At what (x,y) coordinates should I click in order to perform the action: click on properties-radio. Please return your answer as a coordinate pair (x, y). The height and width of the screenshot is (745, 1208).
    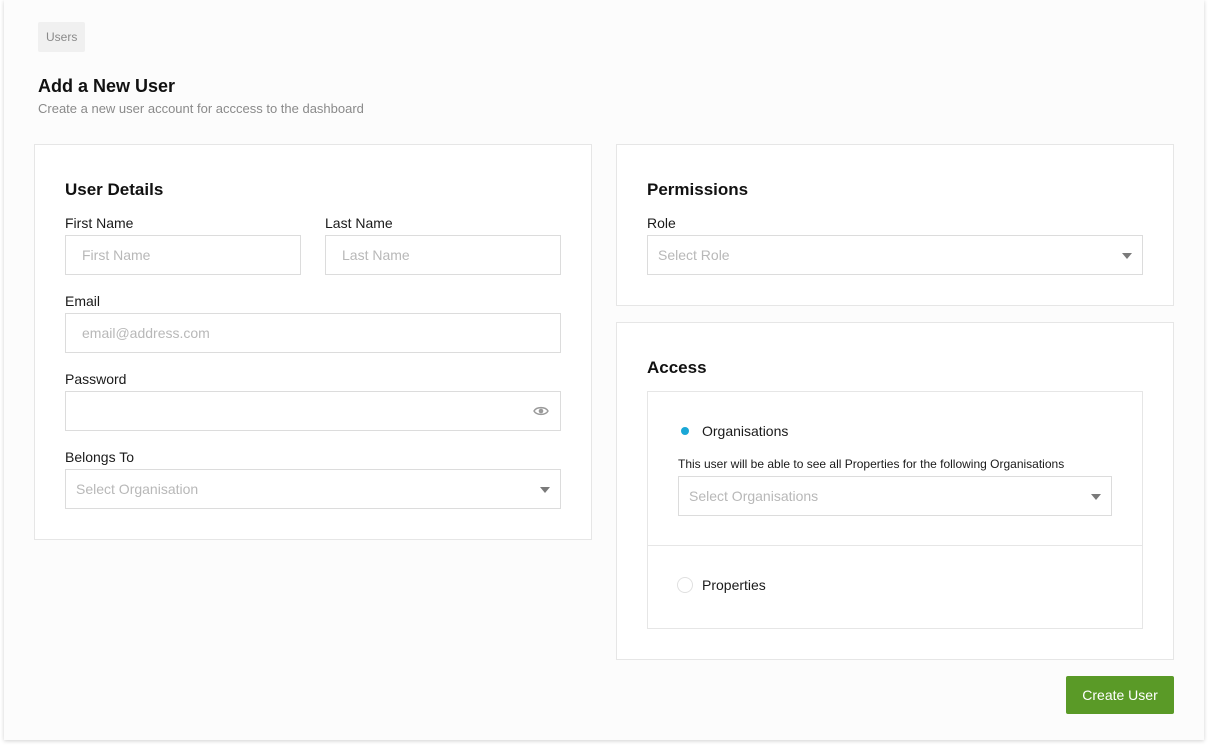
    Looking at the image, I should click on (685, 585).